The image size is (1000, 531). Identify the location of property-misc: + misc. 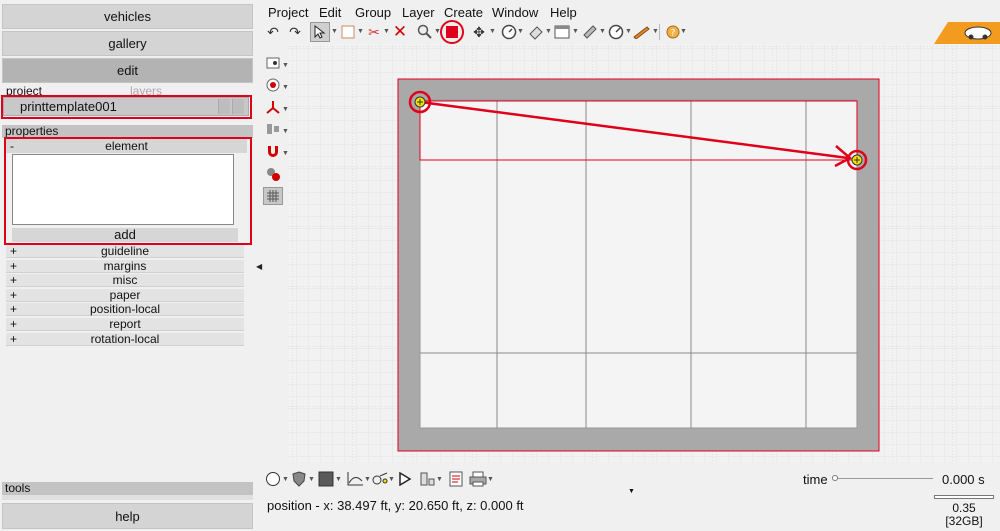
(125, 280).